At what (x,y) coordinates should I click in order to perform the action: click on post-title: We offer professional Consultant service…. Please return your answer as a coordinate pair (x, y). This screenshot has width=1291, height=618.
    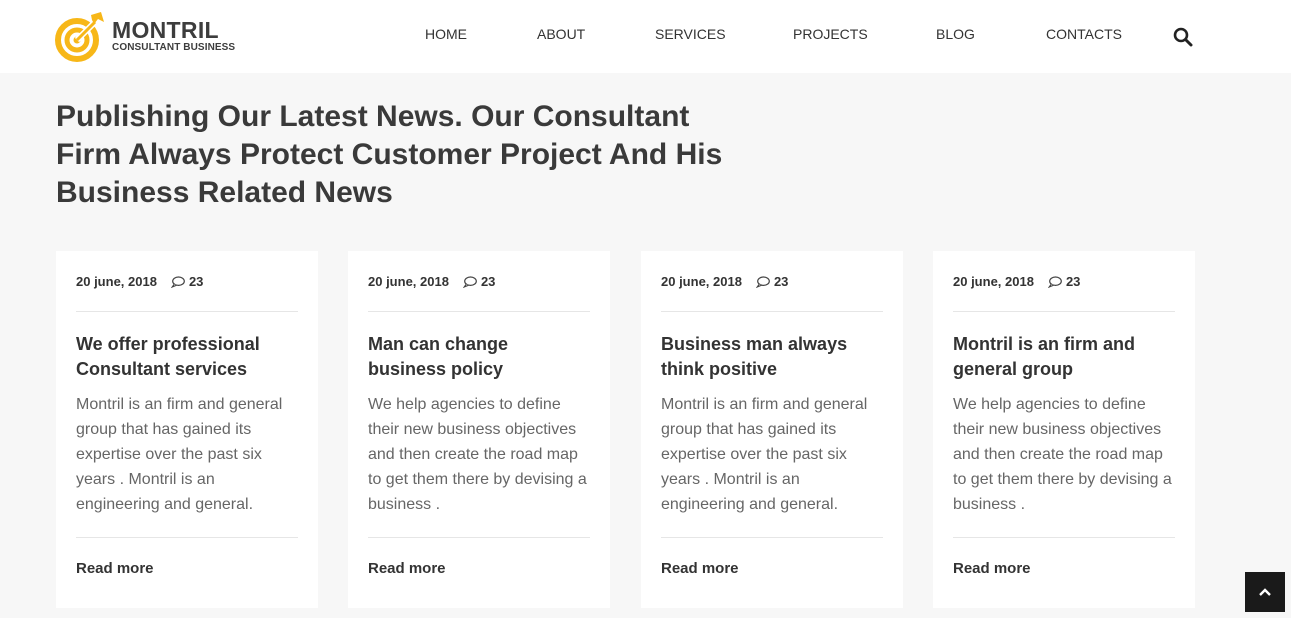
    Looking at the image, I should click on (187, 357).